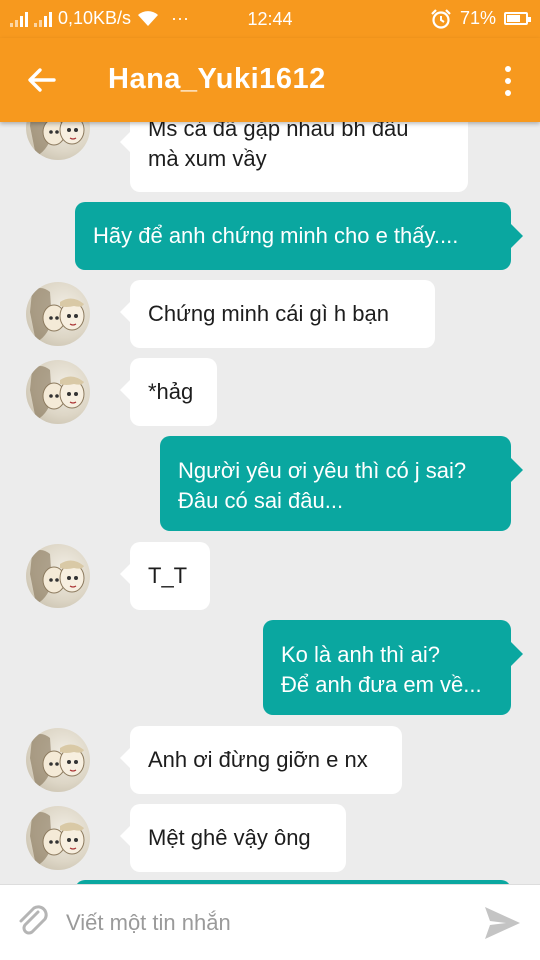 This screenshot has height=960, width=540. What do you see at coordinates (294, 151) in the screenshot?
I see `message-bubble: Ms cá đã gặp nhau bh đâu mà xum vầy` at bounding box center [294, 151].